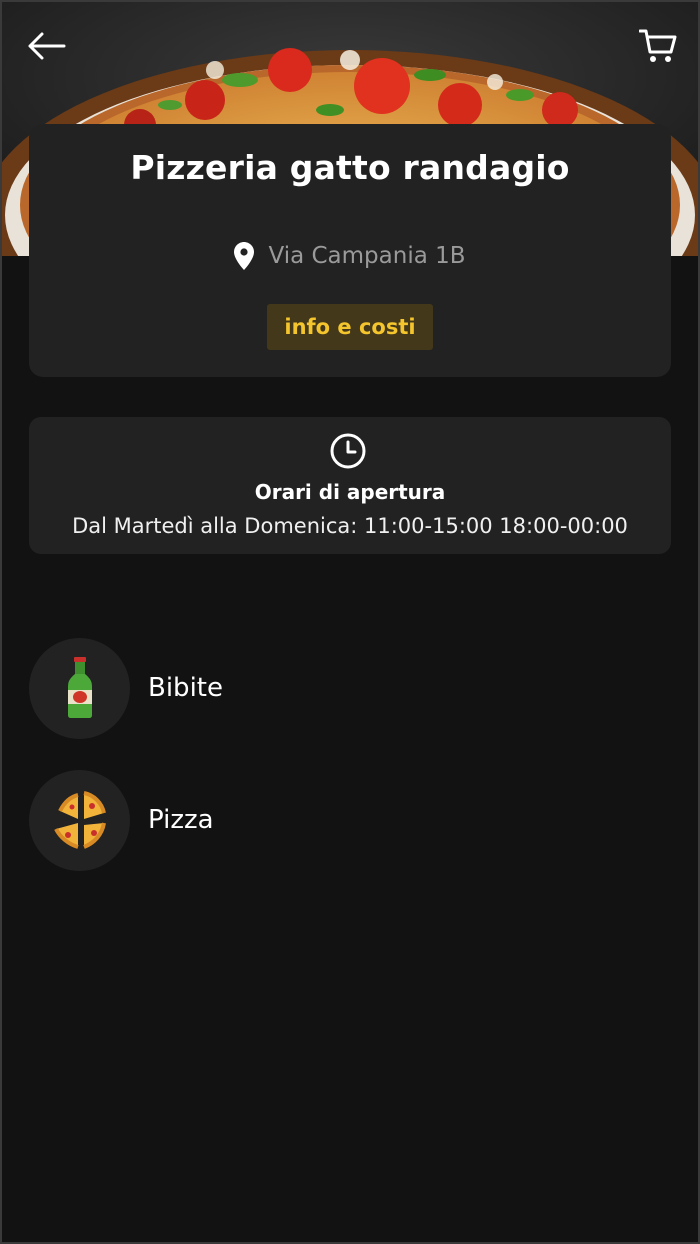 The height and width of the screenshot is (1244, 700). I want to click on cart-button, so click(658, 46).